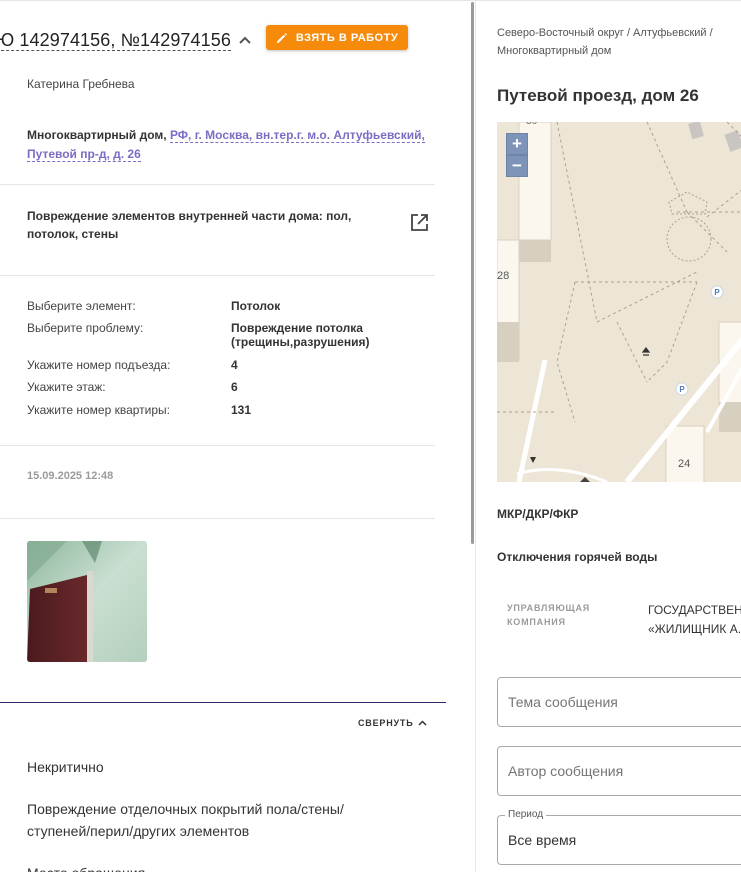 This screenshot has height=872, width=741. What do you see at coordinates (241, 410) in the screenshot?
I see `detail-value: 131` at bounding box center [241, 410].